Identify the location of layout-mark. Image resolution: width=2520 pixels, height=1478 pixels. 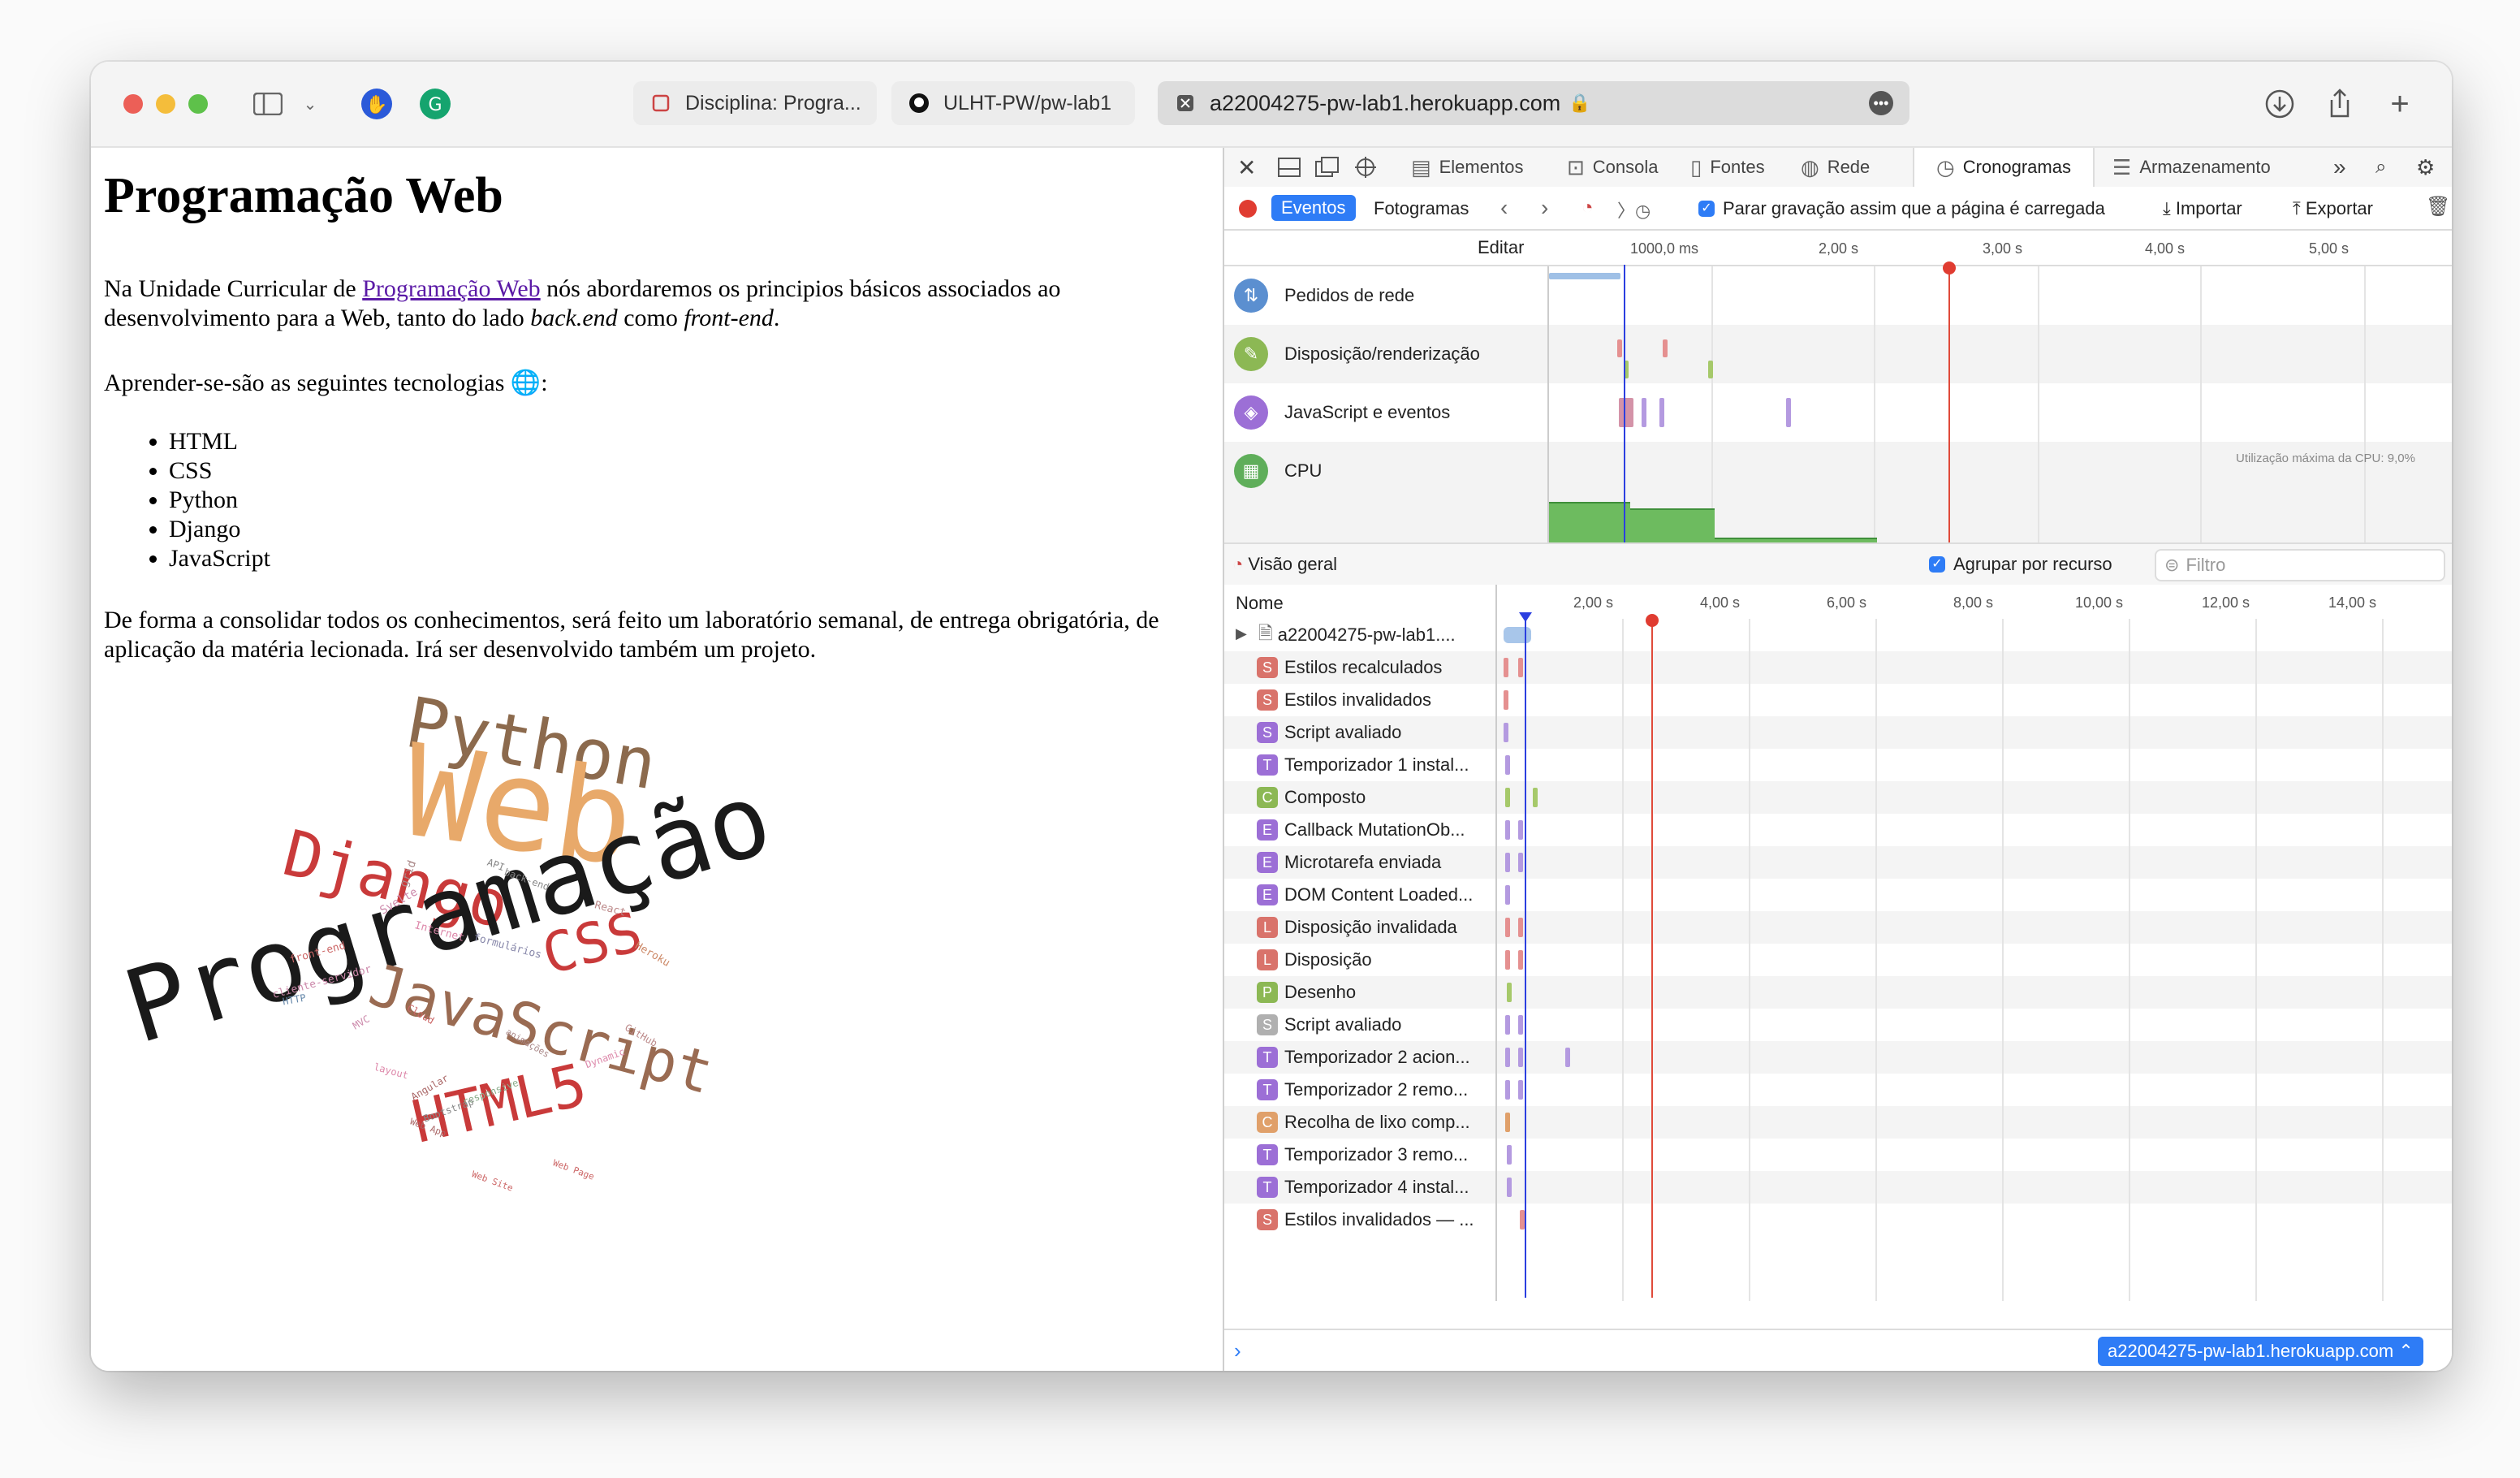
(1710, 369).